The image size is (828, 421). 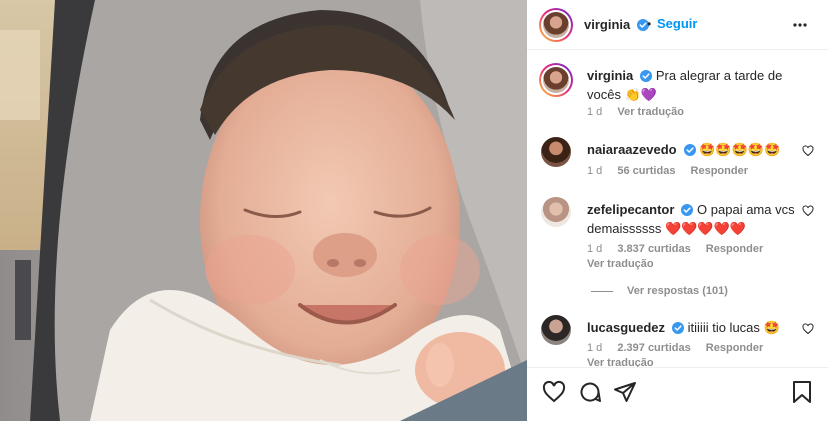 I want to click on bookmark-icon, so click(x=802, y=393).